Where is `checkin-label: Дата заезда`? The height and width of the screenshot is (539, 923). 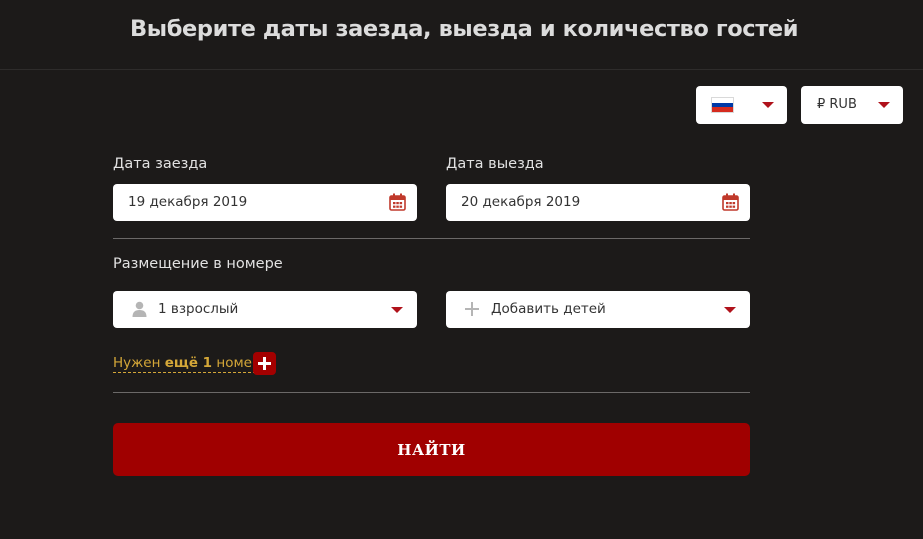 checkin-label: Дата заезда is located at coordinates (160, 164).